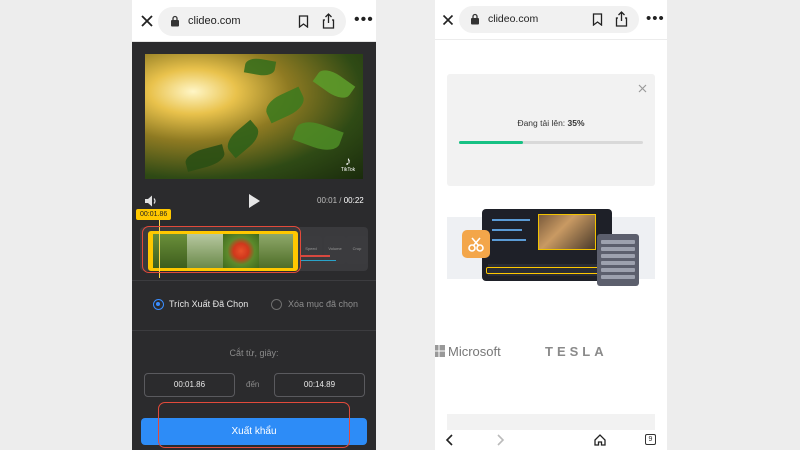 This screenshot has height=450, width=800. What do you see at coordinates (547, 245) in the screenshot?
I see `editor-illustration` at bounding box center [547, 245].